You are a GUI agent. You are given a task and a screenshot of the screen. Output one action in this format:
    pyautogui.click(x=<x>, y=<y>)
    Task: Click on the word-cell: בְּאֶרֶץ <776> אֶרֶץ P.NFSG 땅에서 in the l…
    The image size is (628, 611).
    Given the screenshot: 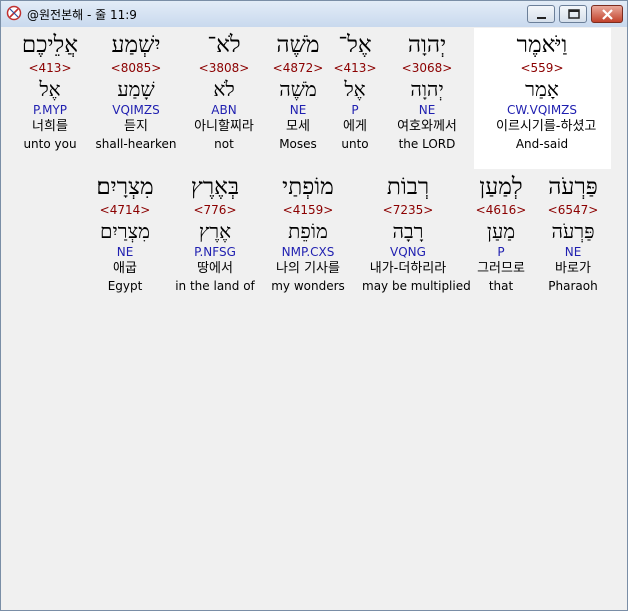 What is the action you would take?
    pyautogui.click(x=215, y=233)
    